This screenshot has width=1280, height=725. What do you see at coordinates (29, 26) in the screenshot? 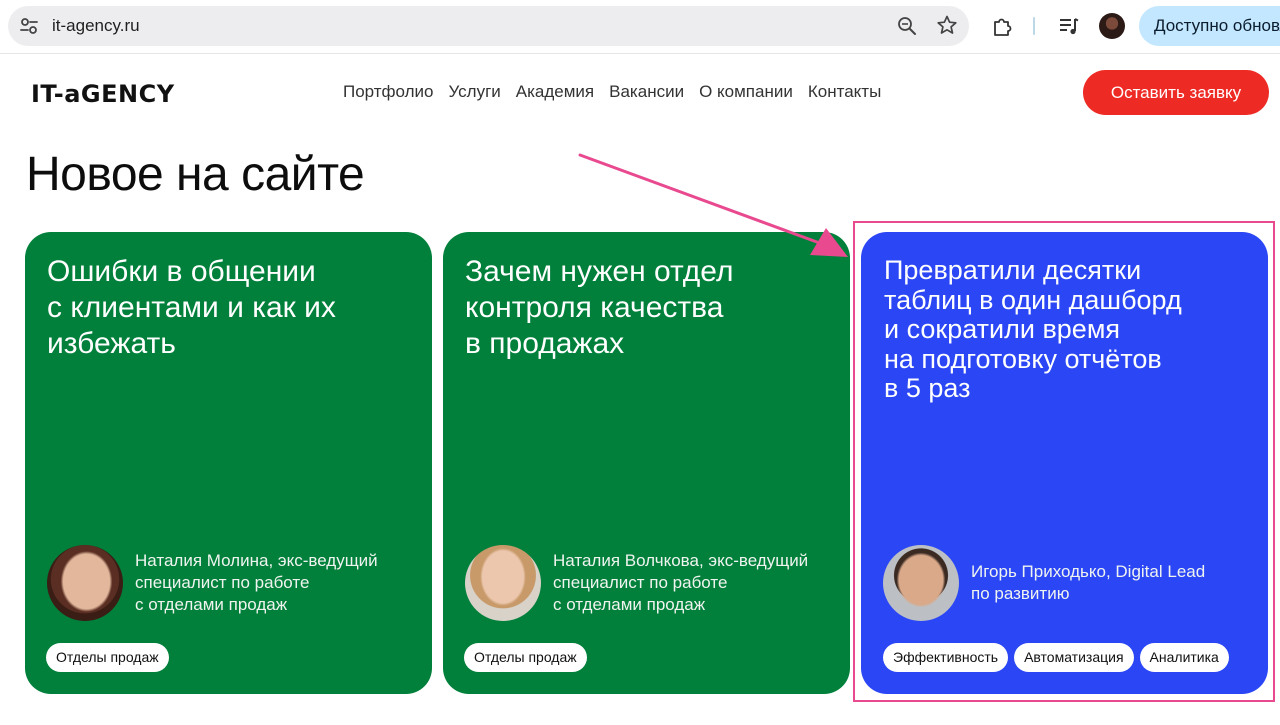
I see `tune-icon` at bounding box center [29, 26].